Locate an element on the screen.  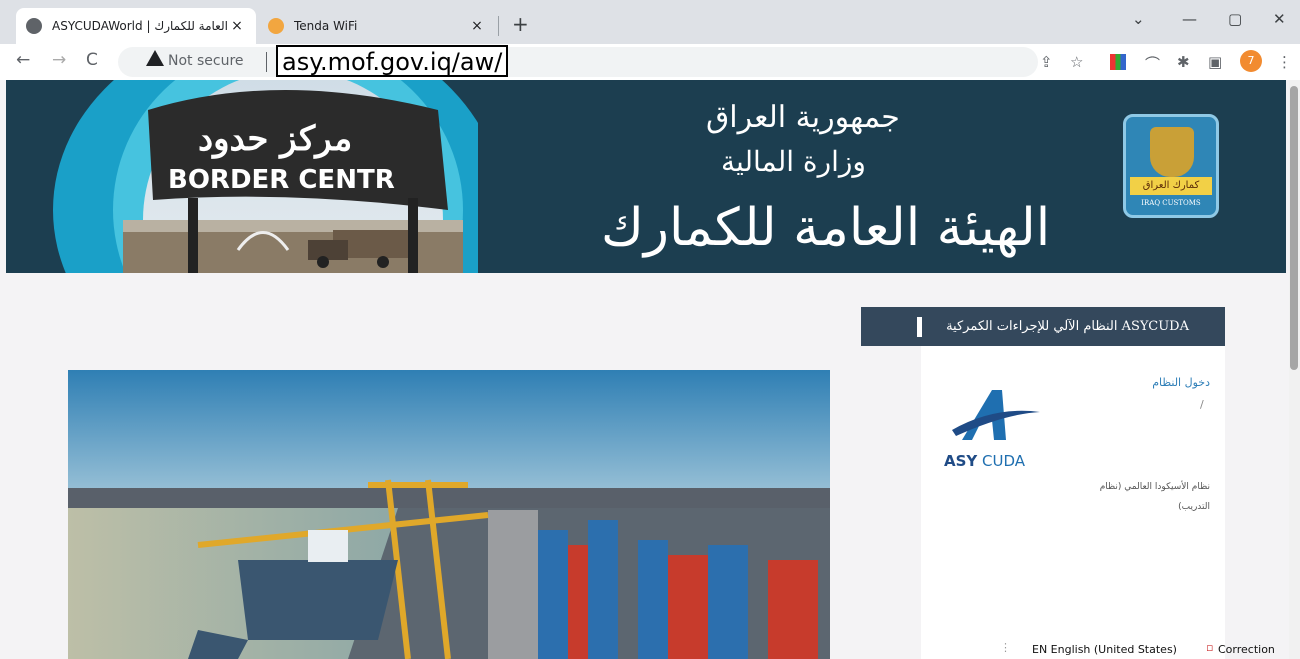
correction-button: Correction is located at coordinates (1246, 649).